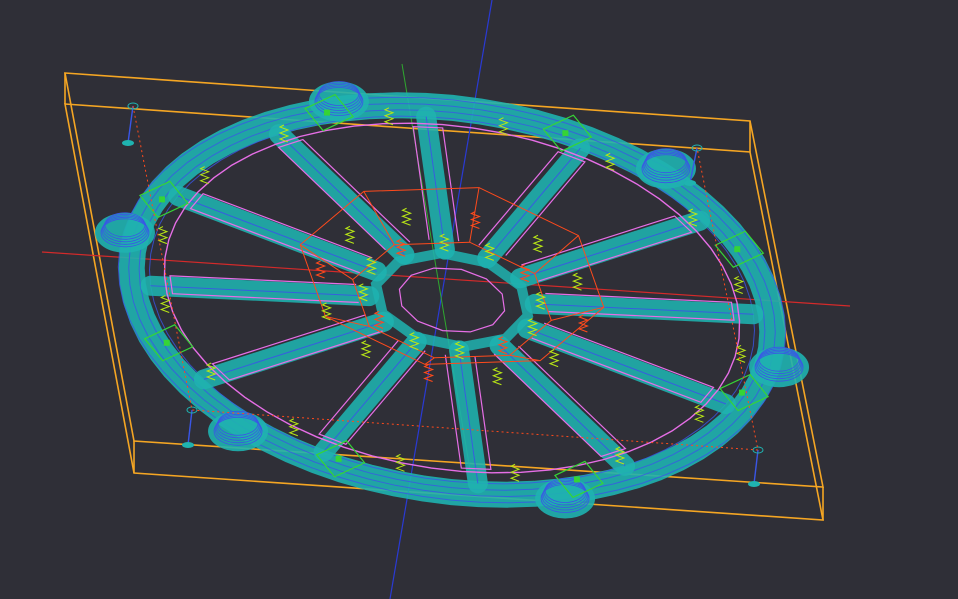 Image resolution: width=958 pixels, height=599 pixels. I want to click on hub-ring-slot, so click(452, 300).